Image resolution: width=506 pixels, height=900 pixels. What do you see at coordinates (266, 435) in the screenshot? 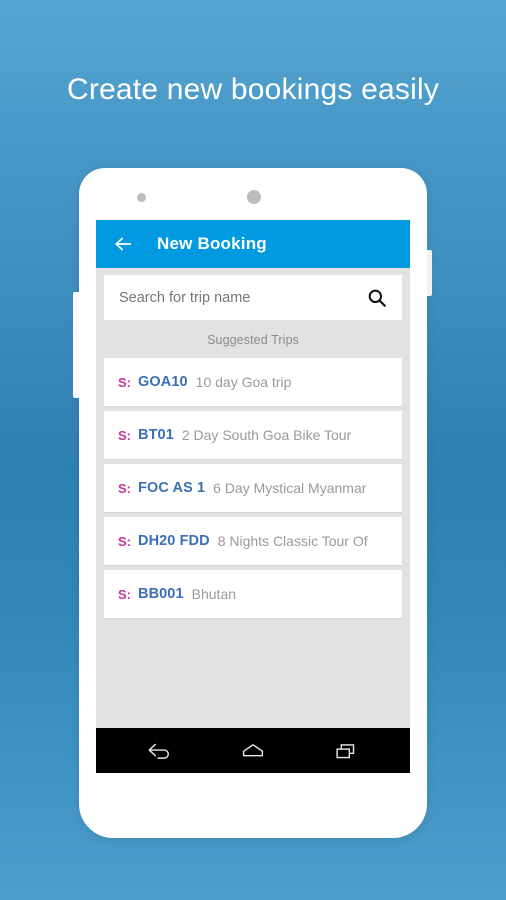
I see `trip-description: 2 Day South Goa Bike Tour` at bounding box center [266, 435].